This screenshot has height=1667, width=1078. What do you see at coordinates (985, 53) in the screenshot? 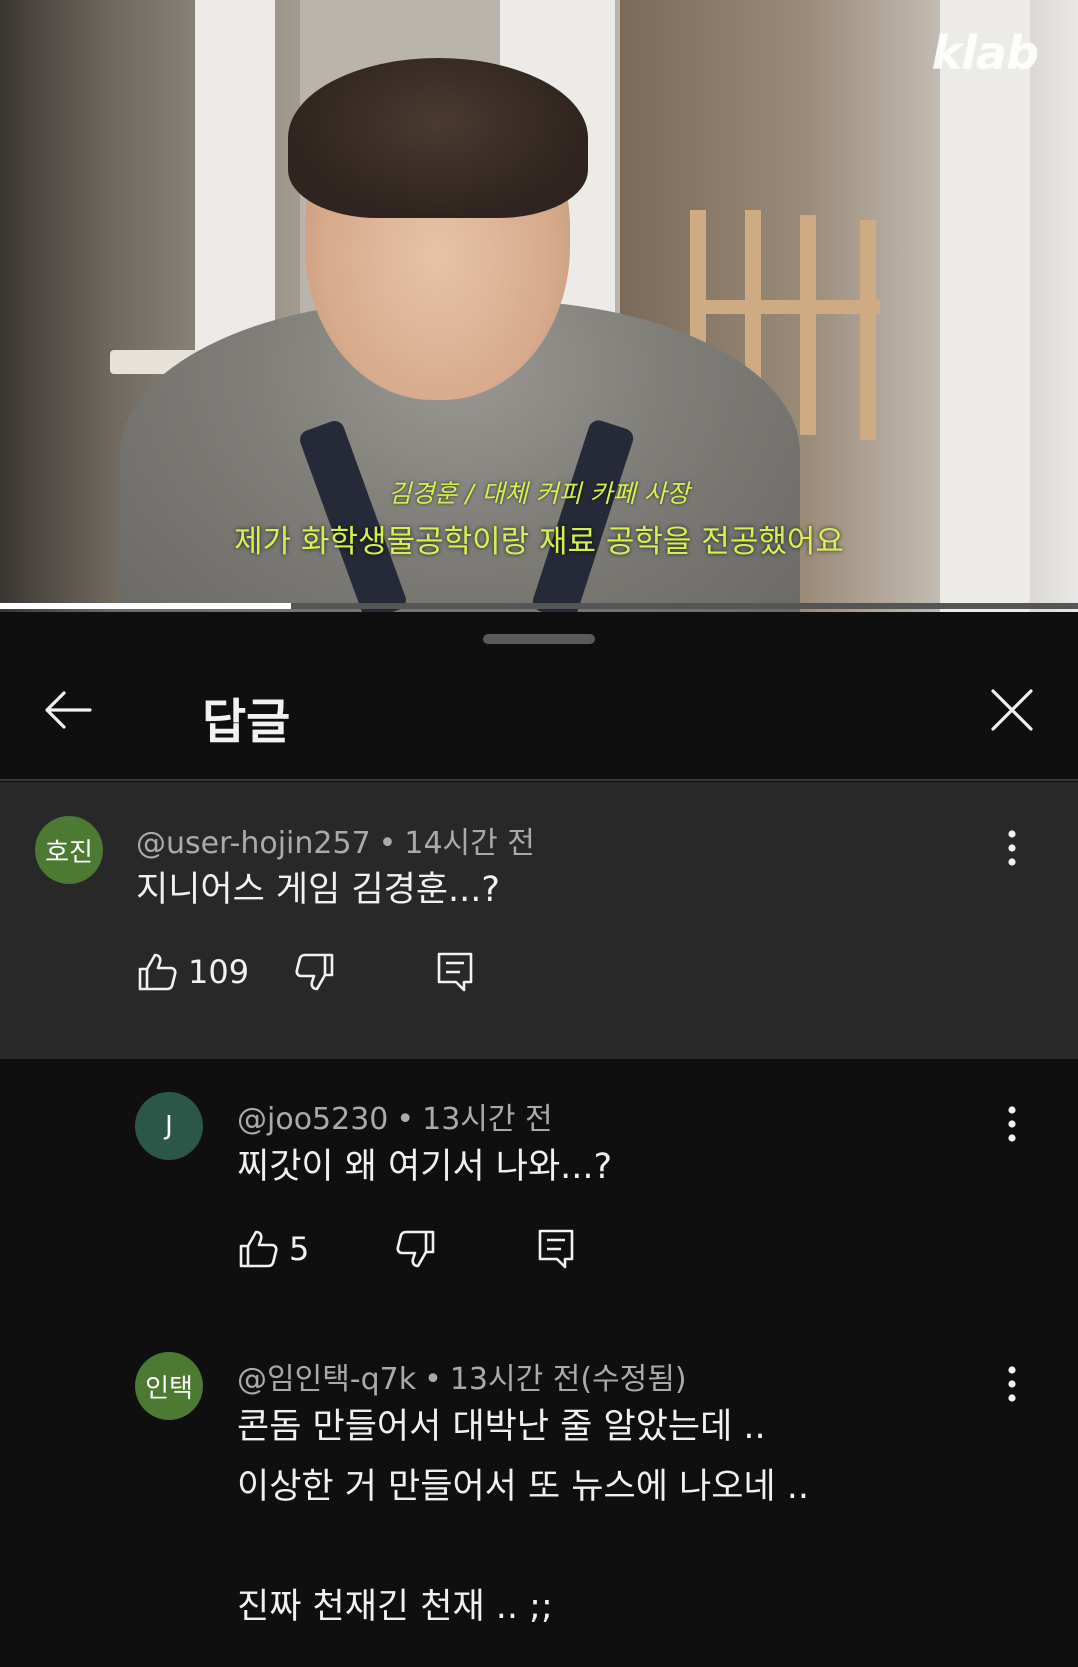
I see `channel-logo: klab` at bounding box center [985, 53].